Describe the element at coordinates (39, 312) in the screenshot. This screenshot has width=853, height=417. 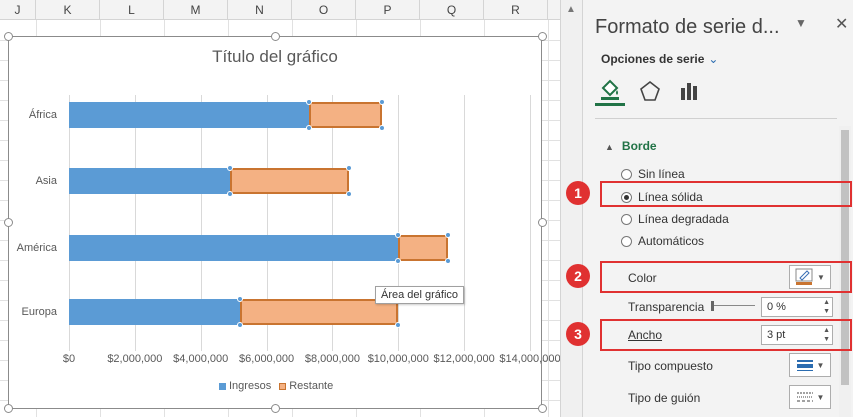
I see `category-label: Europa` at that location.